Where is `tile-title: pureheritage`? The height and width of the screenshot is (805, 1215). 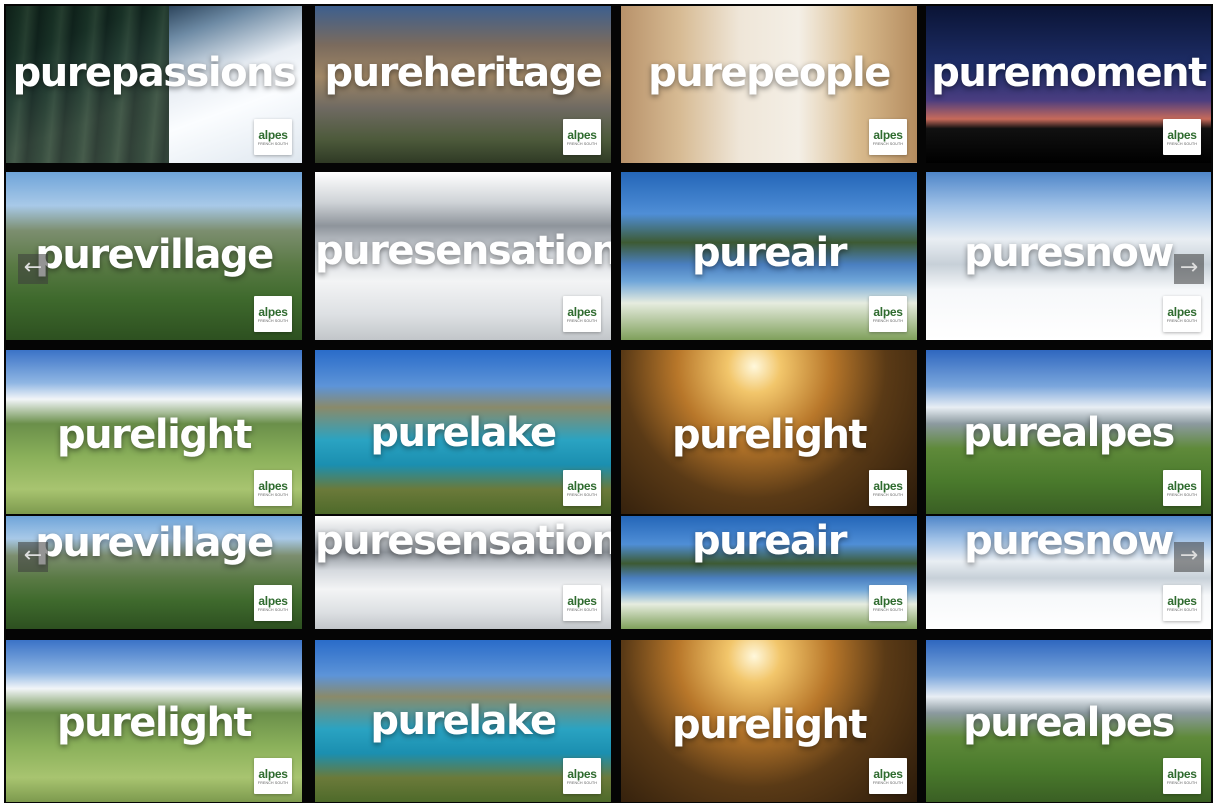
tile-title: pureheritage is located at coordinates (463, 73).